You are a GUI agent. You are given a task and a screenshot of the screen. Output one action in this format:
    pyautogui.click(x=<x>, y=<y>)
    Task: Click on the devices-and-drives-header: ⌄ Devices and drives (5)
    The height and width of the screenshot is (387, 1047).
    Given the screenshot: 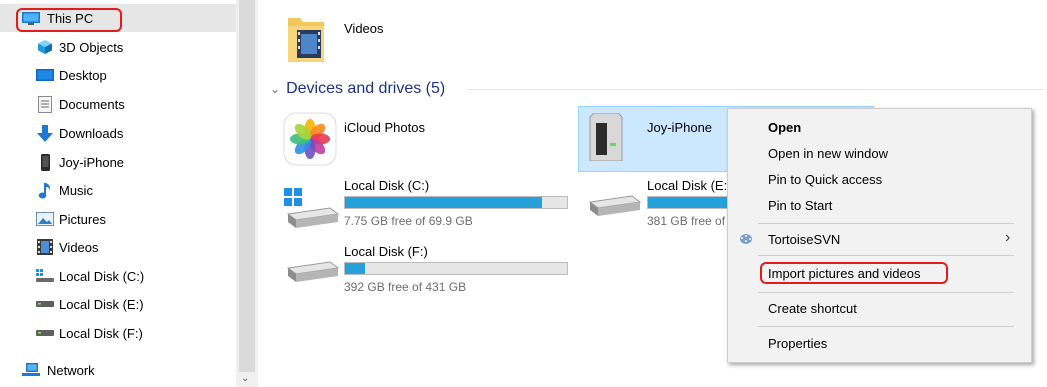 What is the action you would take?
    pyautogui.click(x=357, y=89)
    